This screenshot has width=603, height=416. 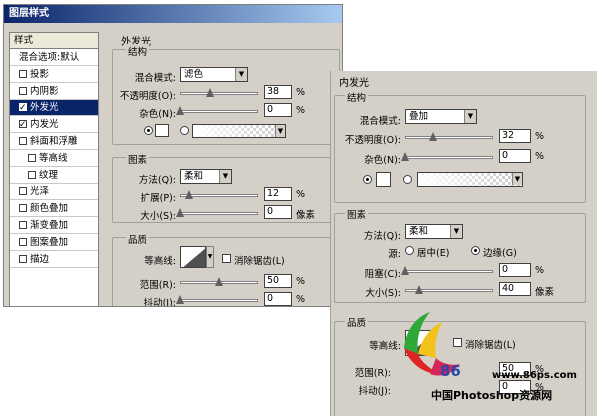 What do you see at coordinates (155, 78) in the screenshot?
I see `blend-mode-label: 混合模式:` at bounding box center [155, 78].